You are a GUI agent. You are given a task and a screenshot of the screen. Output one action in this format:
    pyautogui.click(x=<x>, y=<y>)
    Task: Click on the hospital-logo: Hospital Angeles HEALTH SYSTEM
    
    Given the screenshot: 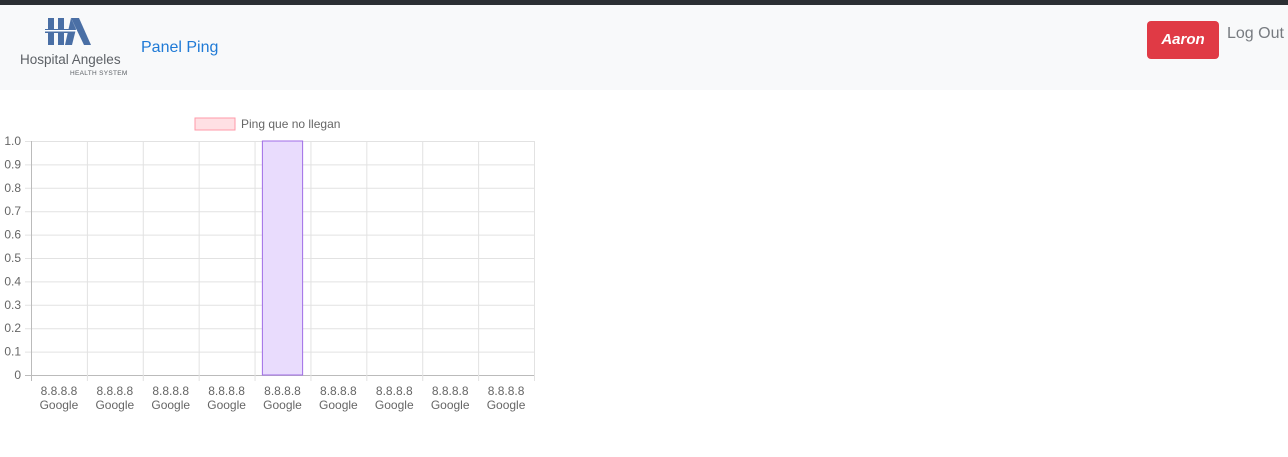 What is the action you would take?
    pyautogui.click(x=73, y=49)
    